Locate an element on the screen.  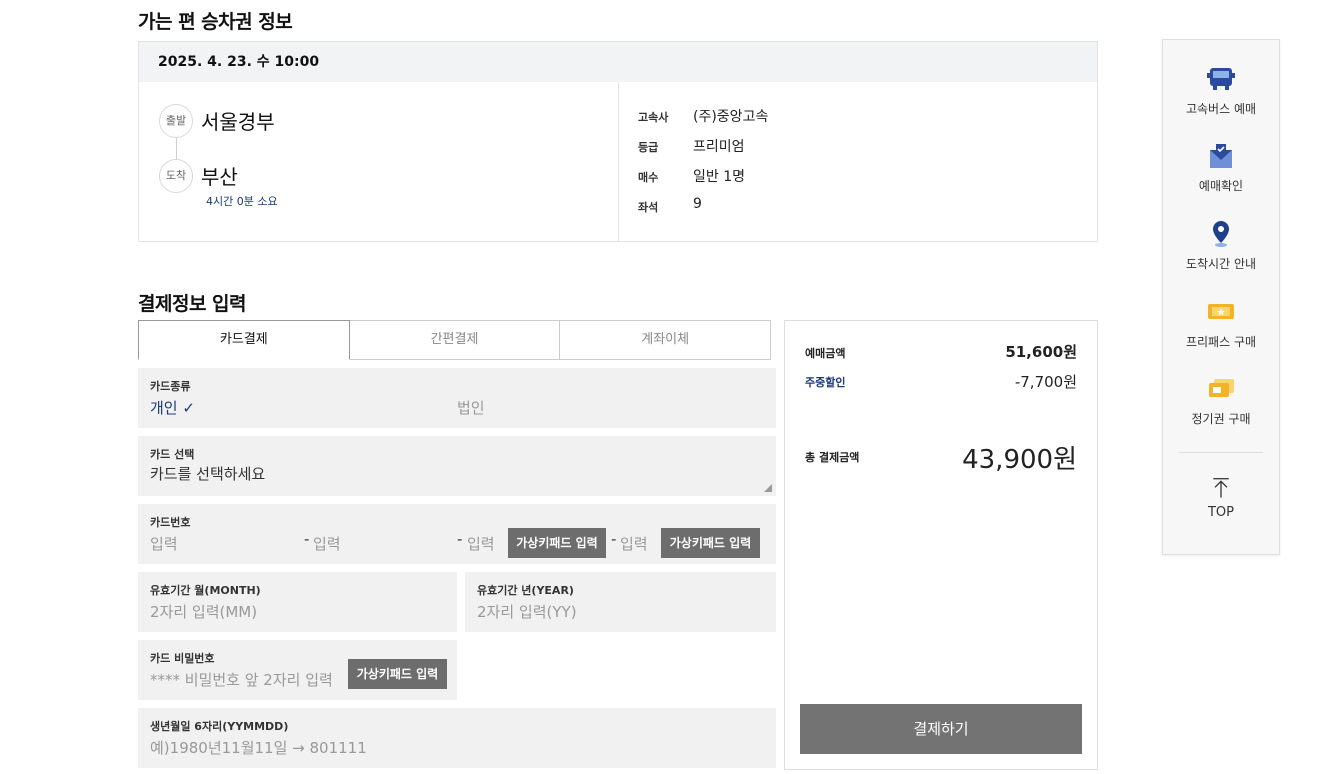
quick-item-label: 도착시간 안내 is located at coordinates (1221, 264).